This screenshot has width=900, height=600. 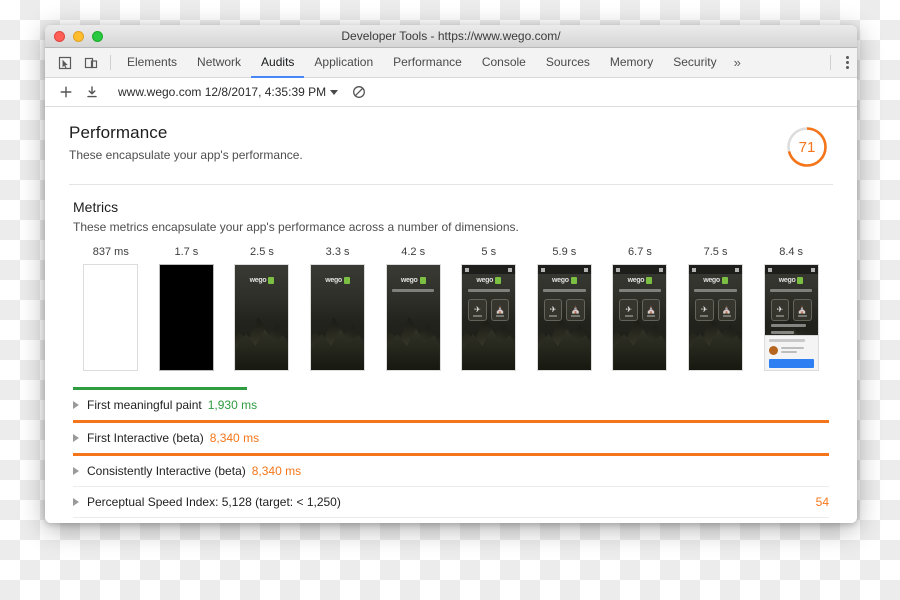 I want to click on metric-label: Consistently Interactive (beta), so click(x=166, y=471).